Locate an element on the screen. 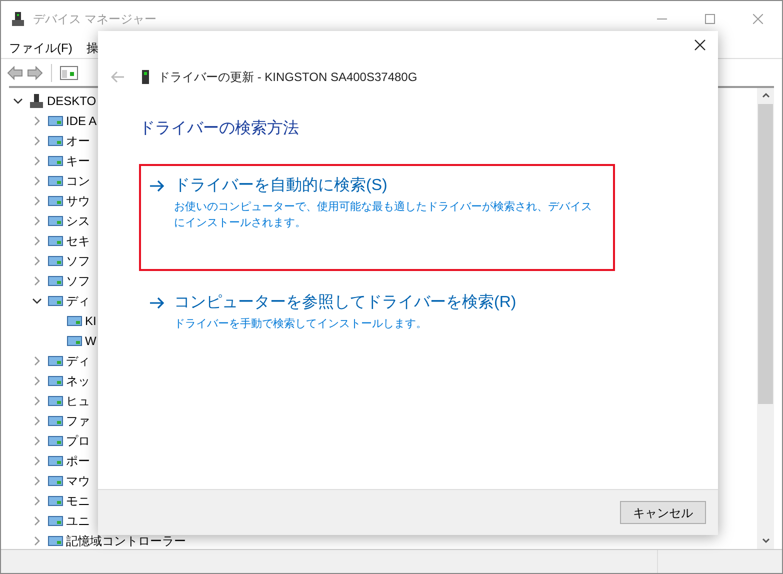 This screenshot has width=783, height=574. tree-item: ユニ is located at coordinates (78, 521).